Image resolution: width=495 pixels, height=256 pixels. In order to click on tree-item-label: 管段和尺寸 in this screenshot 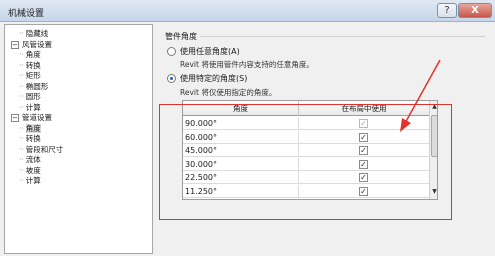, I will do `click(44, 149)`.